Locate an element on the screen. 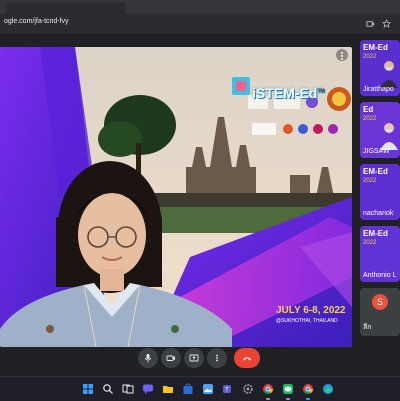 Image resolution: width=400 pixels, height=401 pixels. participant-tile: Ed 2022 JIGSAW is located at coordinates (380, 130).